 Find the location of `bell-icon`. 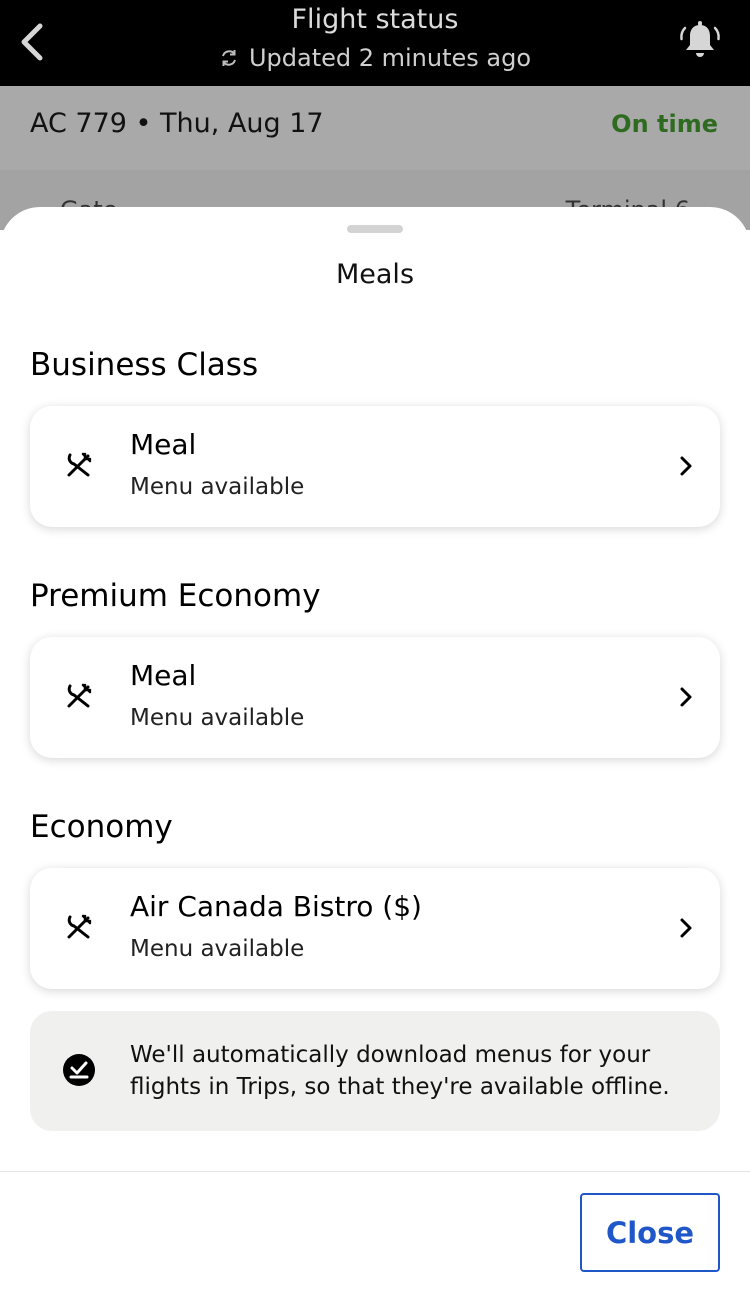

bell-icon is located at coordinates (700, 39).